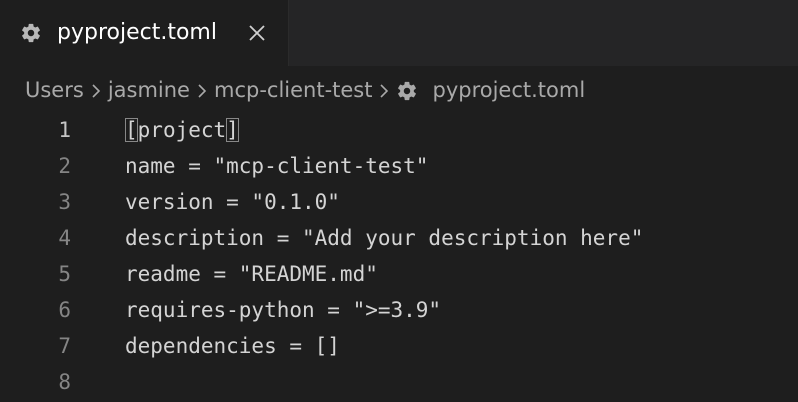  What do you see at coordinates (64, 346) in the screenshot?
I see `line-number: 7` at bounding box center [64, 346].